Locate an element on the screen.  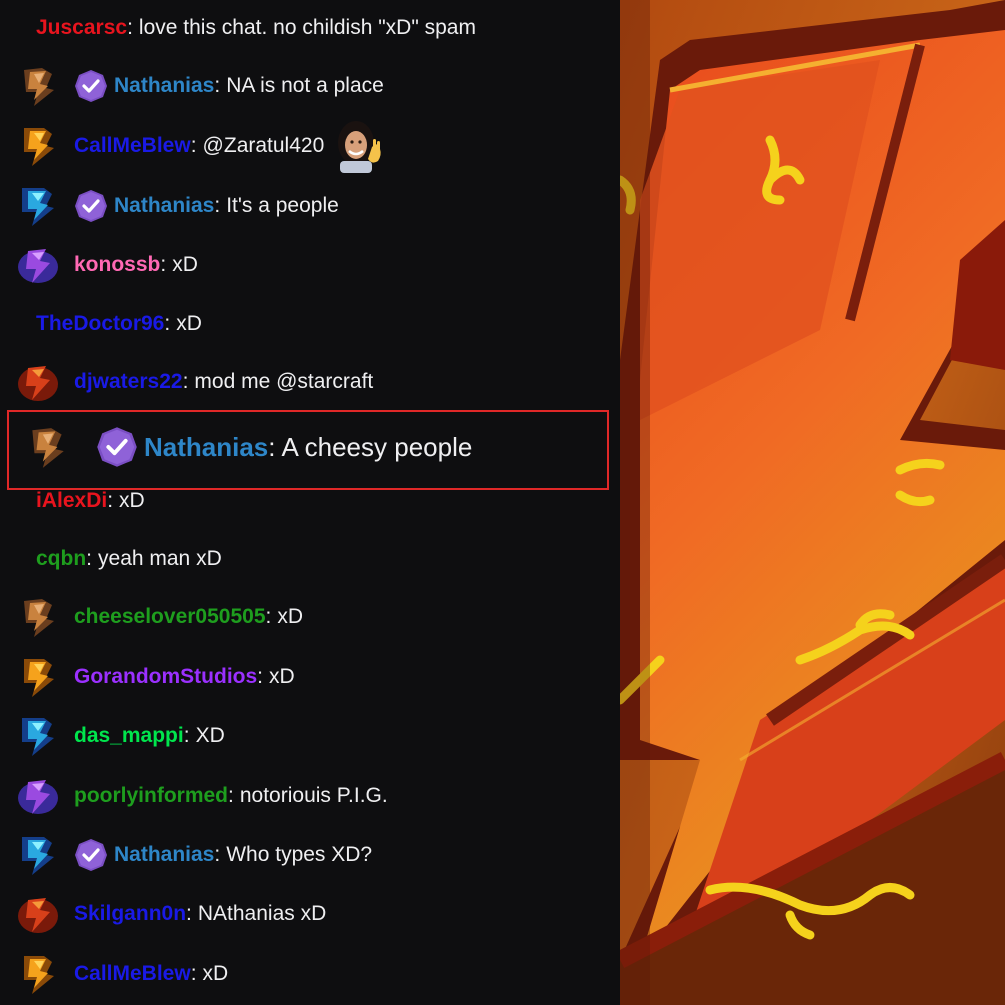
chat-username: Skilgann0n is located at coordinates (130, 914).